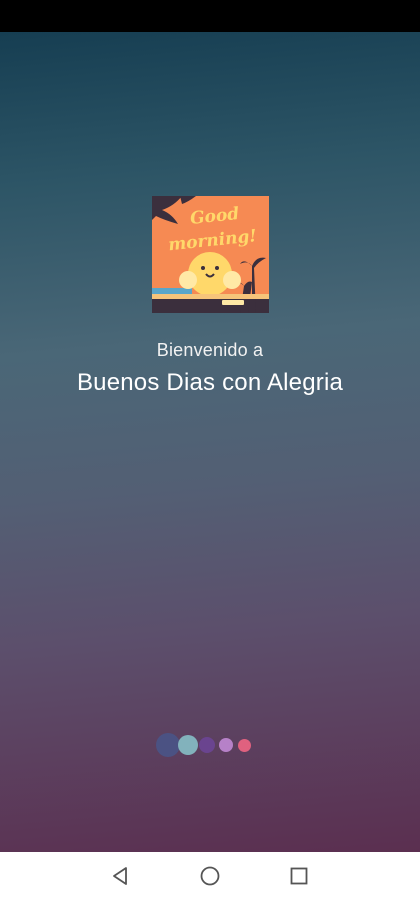 The image size is (420, 900). I want to click on loading-indicator, so click(211, 745).